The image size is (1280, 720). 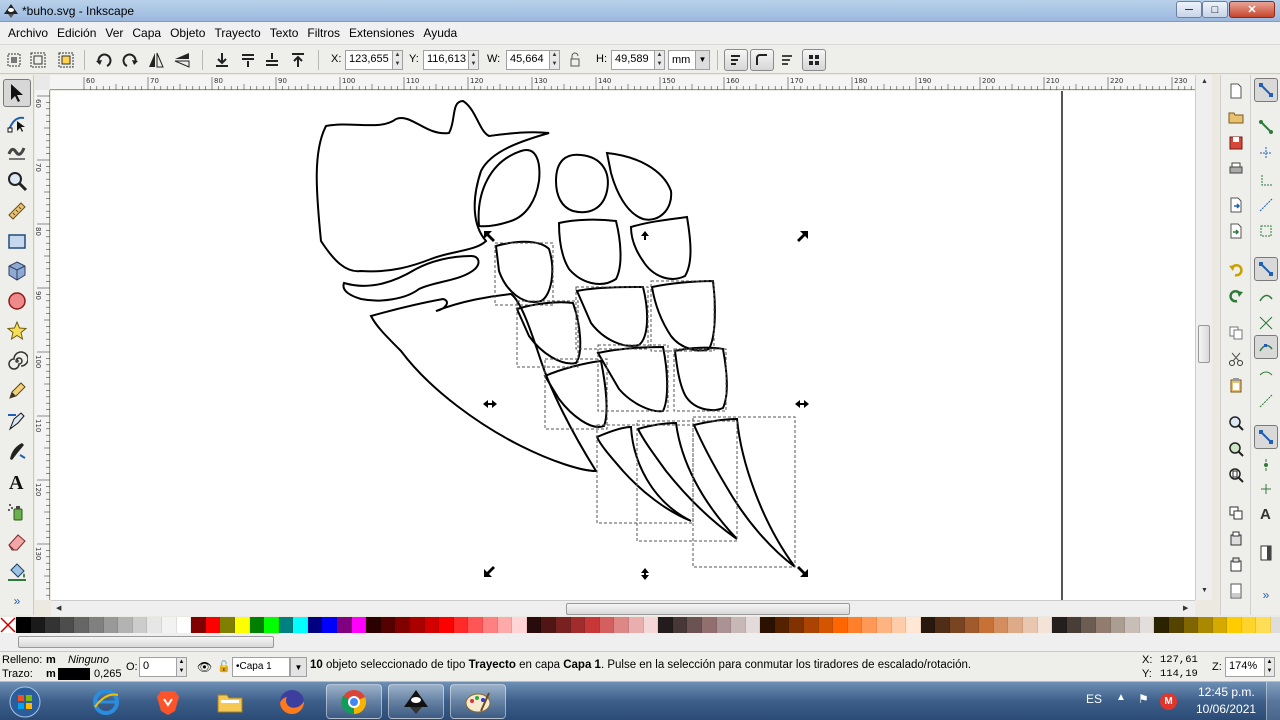 I want to click on menu-ver: Ver, so click(x=114, y=33).